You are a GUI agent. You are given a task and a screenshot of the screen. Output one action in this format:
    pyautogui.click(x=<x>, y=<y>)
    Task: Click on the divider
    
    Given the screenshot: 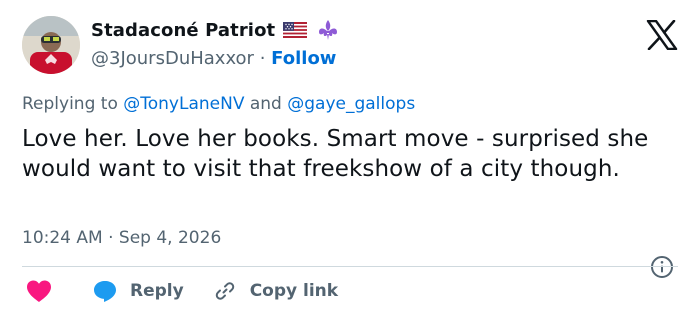 What is the action you would take?
    pyautogui.click(x=350, y=266)
    